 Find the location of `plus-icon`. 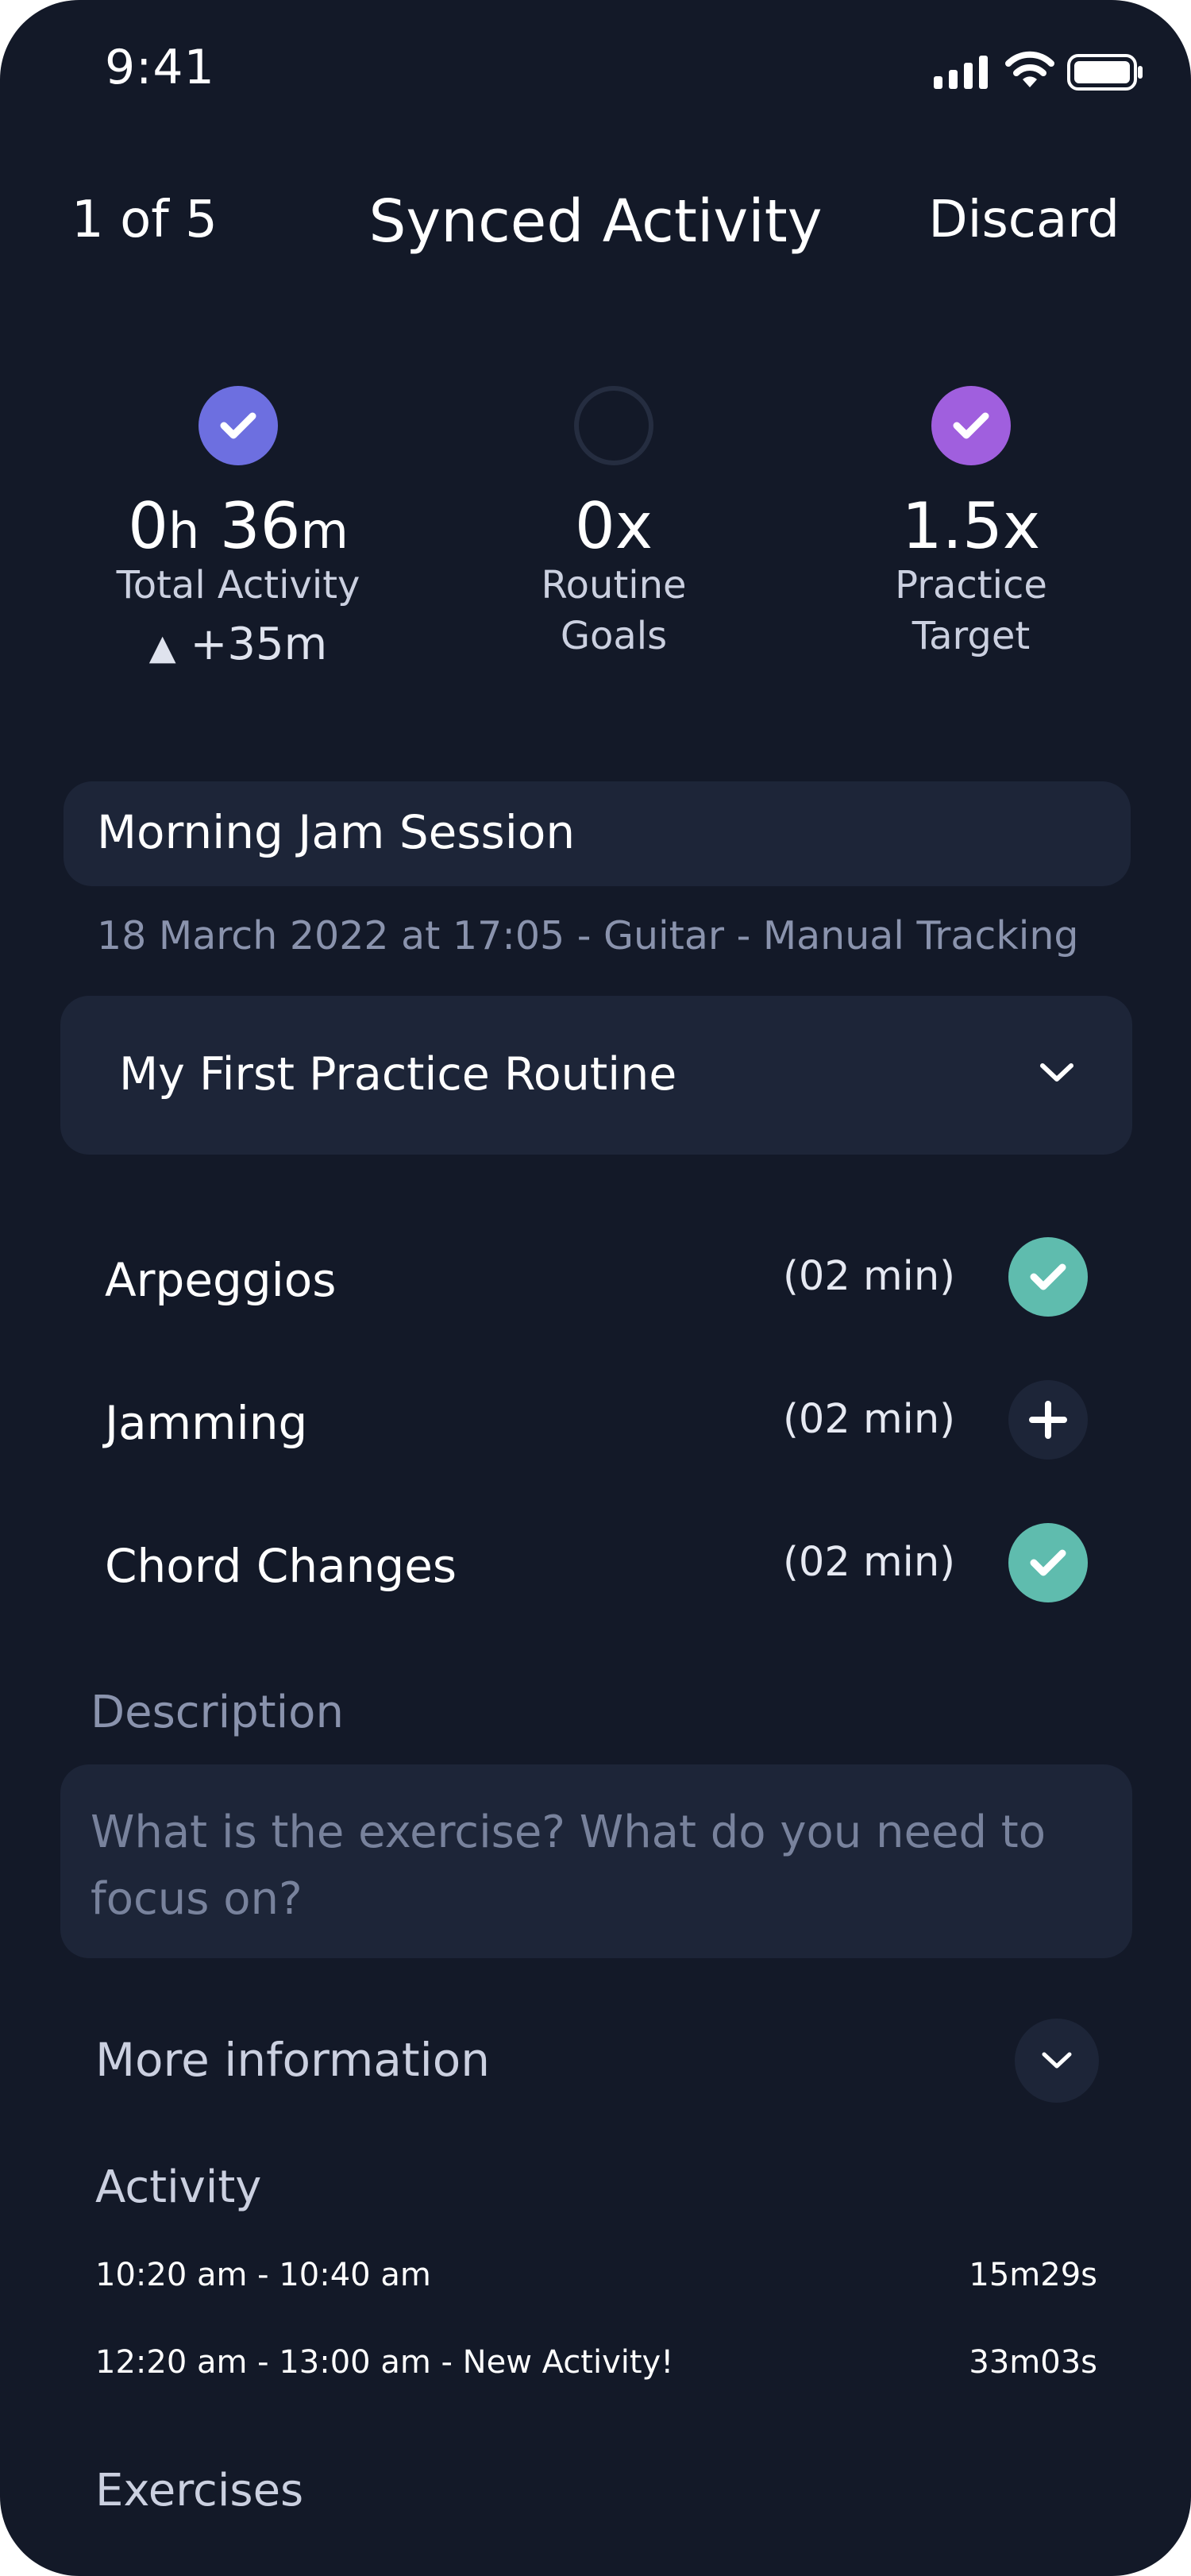

plus-icon is located at coordinates (1048, 1420).